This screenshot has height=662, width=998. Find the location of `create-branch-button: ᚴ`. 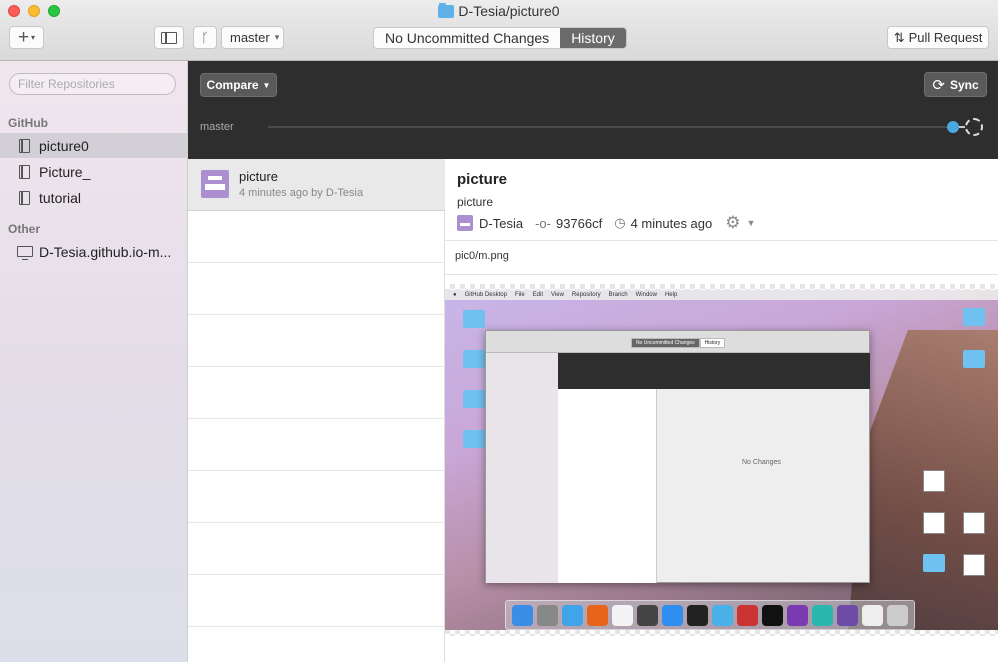

create-branch-button: ᚴ is located at coordinates (205, 37).